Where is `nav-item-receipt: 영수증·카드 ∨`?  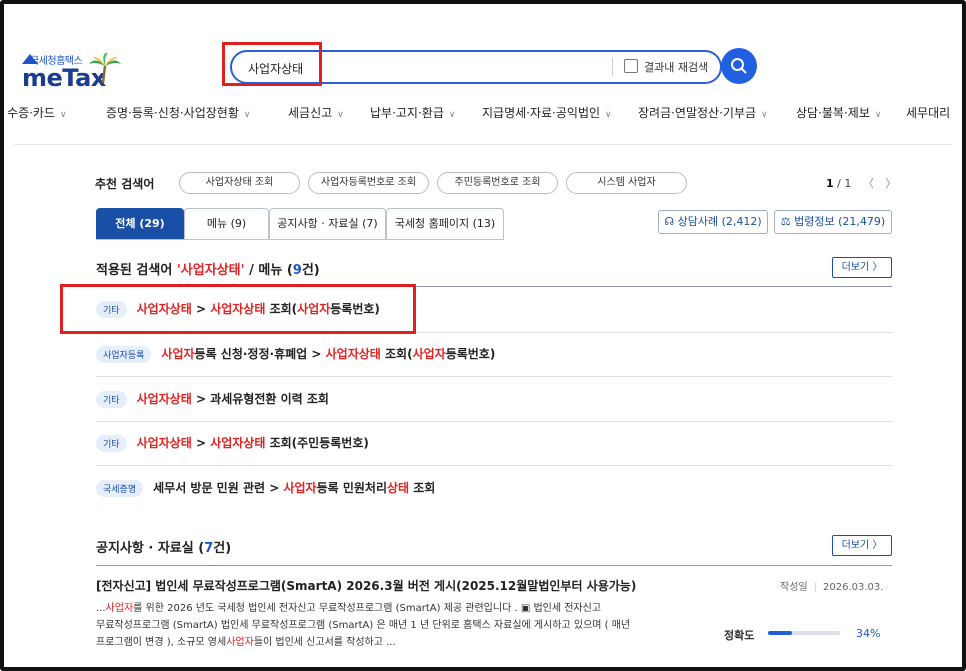 nav-item-receipt: 영수증·카드 ∨ is located at coordinates (33, 112).